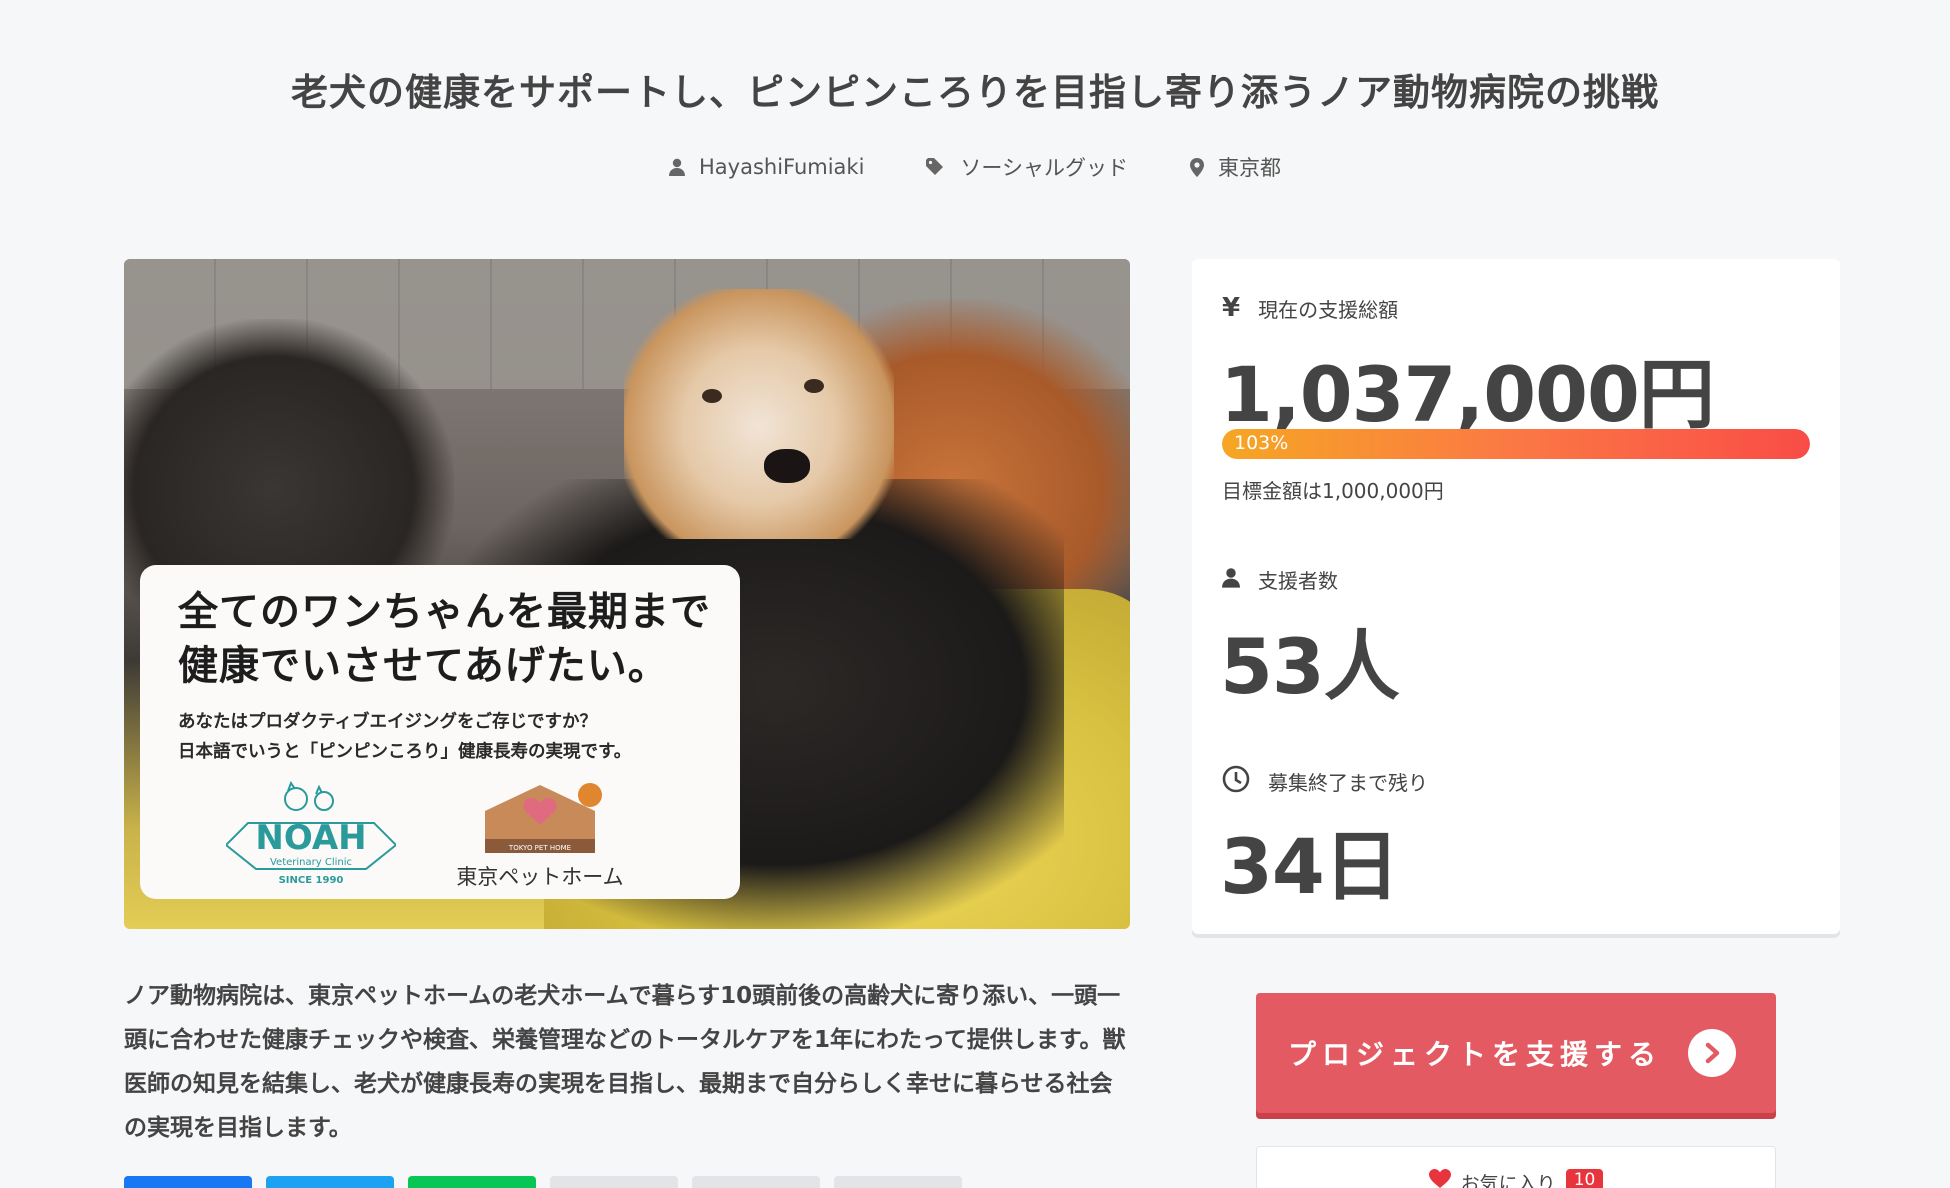 The image size is (1950, 1188). I want to click on hero-headline-line2: 健康でいさせてあげたい。, so click(423, 666).